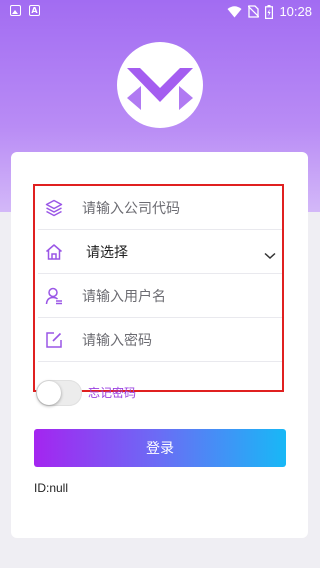 The height and width of the screenshot is (568, 320). I want to click on remember-toggle, so click(59, 393).